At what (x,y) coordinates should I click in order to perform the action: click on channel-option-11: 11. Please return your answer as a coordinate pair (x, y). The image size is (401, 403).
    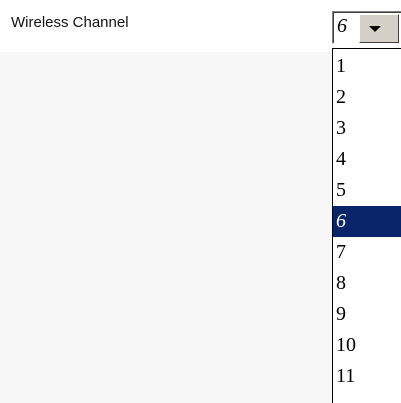
    Looking at the image, I should click on (367, 376).